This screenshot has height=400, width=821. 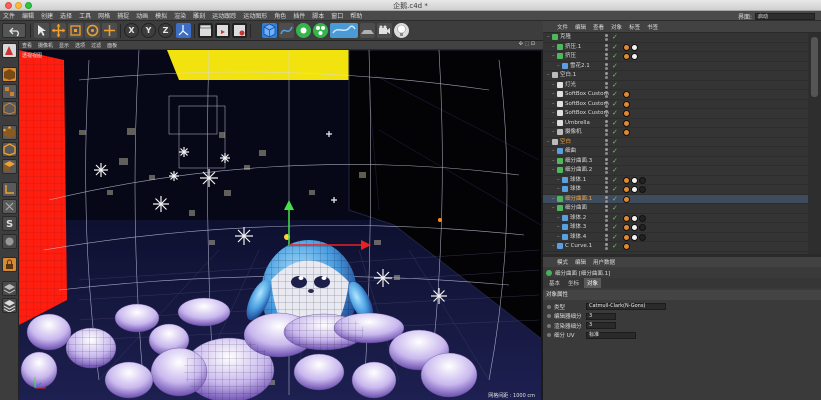 What do you see at coordinates (675, 180) in the screenshot?
I see `object-row: – 球体.1 ✓` at bounding box center [675, 180].